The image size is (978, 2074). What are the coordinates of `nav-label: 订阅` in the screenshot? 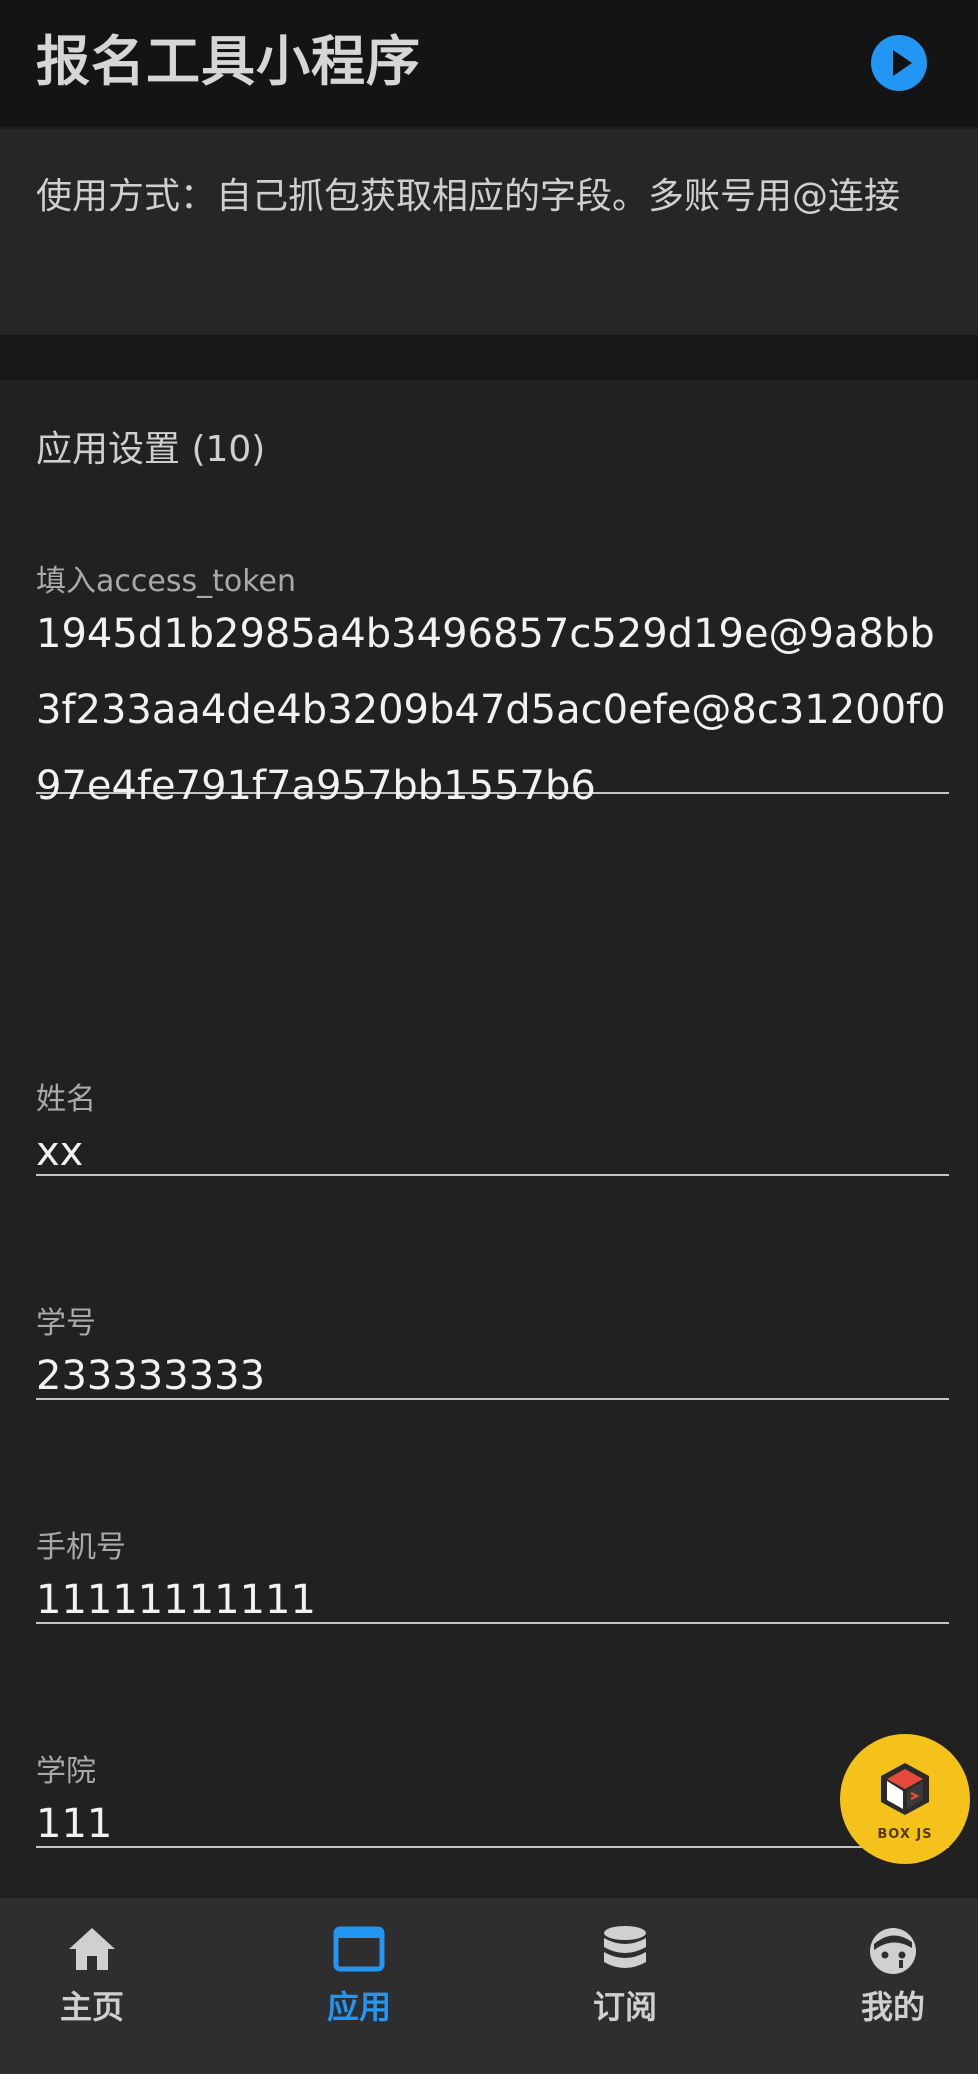 It's located at (624, 2007).